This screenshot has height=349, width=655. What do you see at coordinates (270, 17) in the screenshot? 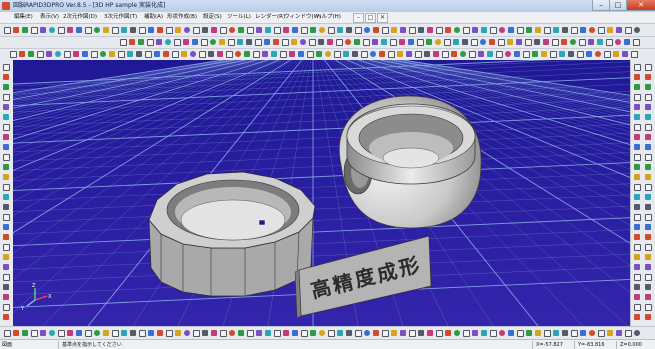
I see `menu-render: レンダー(R)` at bounding box center [270, 17].